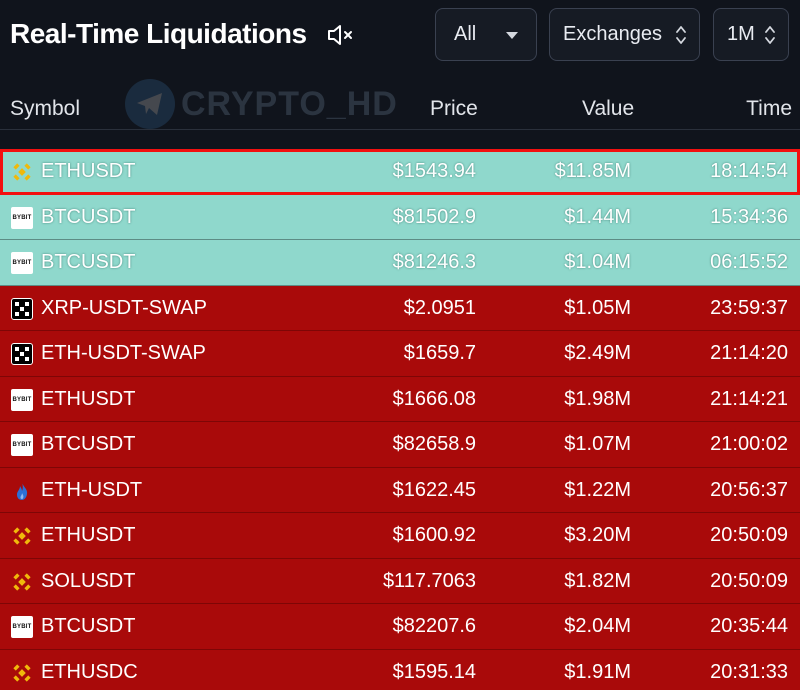 This screenshot has width=800, height=690. I want to click on time-cell: 15:34:36, so click(749, 216).